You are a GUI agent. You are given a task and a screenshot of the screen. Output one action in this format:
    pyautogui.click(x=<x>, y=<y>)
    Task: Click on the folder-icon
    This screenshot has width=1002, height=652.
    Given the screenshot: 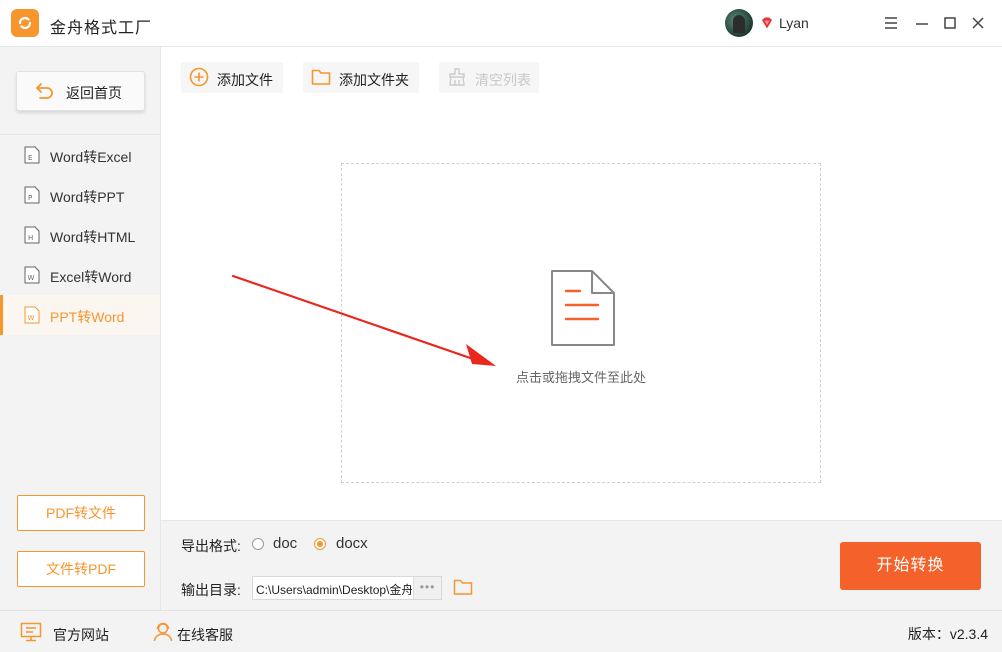 What is the action you would take?
    pyautogui.click(x=321, y=77)
    